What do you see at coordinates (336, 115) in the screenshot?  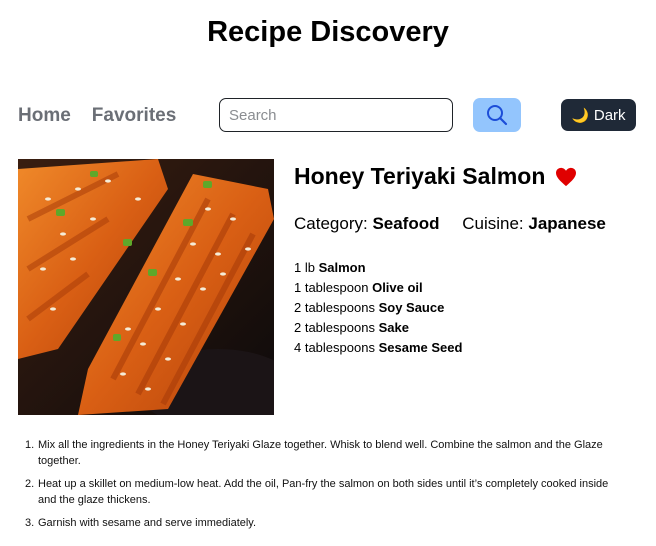 I see `search-input` at bounding box center [336, 115].